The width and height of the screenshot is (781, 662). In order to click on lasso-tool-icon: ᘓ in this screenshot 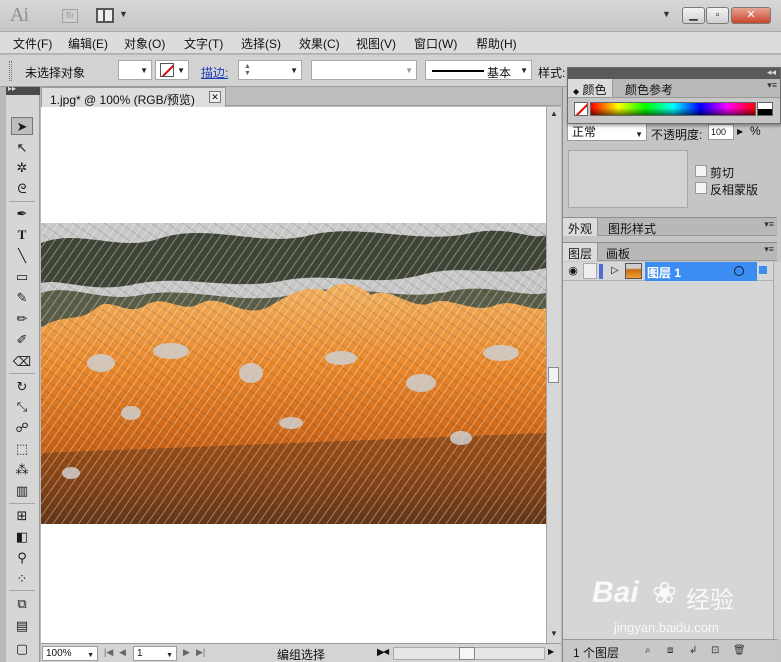, I will do `click(22, 189)`.